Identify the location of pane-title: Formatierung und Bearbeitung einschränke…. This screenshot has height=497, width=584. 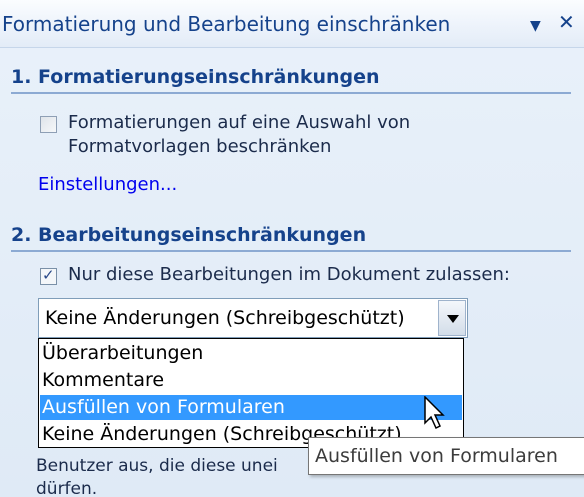
(226, 24).